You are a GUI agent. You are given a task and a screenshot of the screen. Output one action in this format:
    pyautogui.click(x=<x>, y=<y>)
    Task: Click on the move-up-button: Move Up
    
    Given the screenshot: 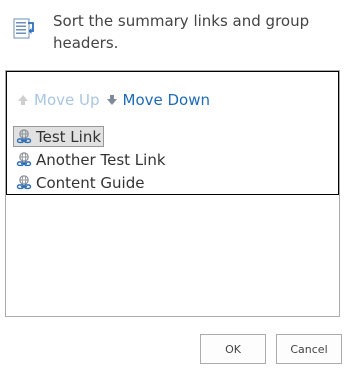 What is the action you would take?
    pyautogui.click(x=58, y=100)
    